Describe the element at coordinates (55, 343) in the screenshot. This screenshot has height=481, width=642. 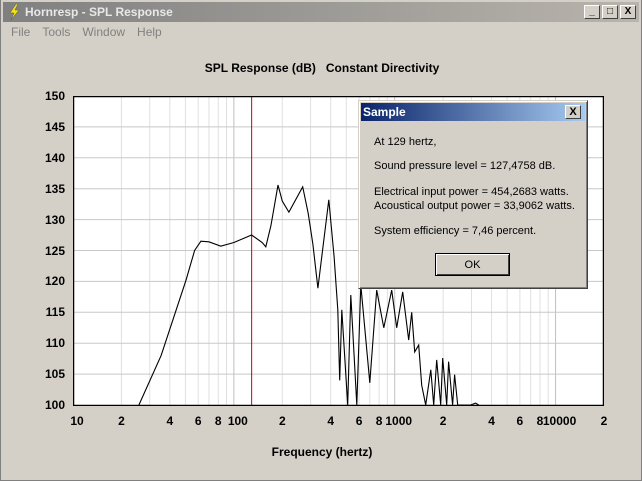
I see `y-tick-label: 110` at that location.